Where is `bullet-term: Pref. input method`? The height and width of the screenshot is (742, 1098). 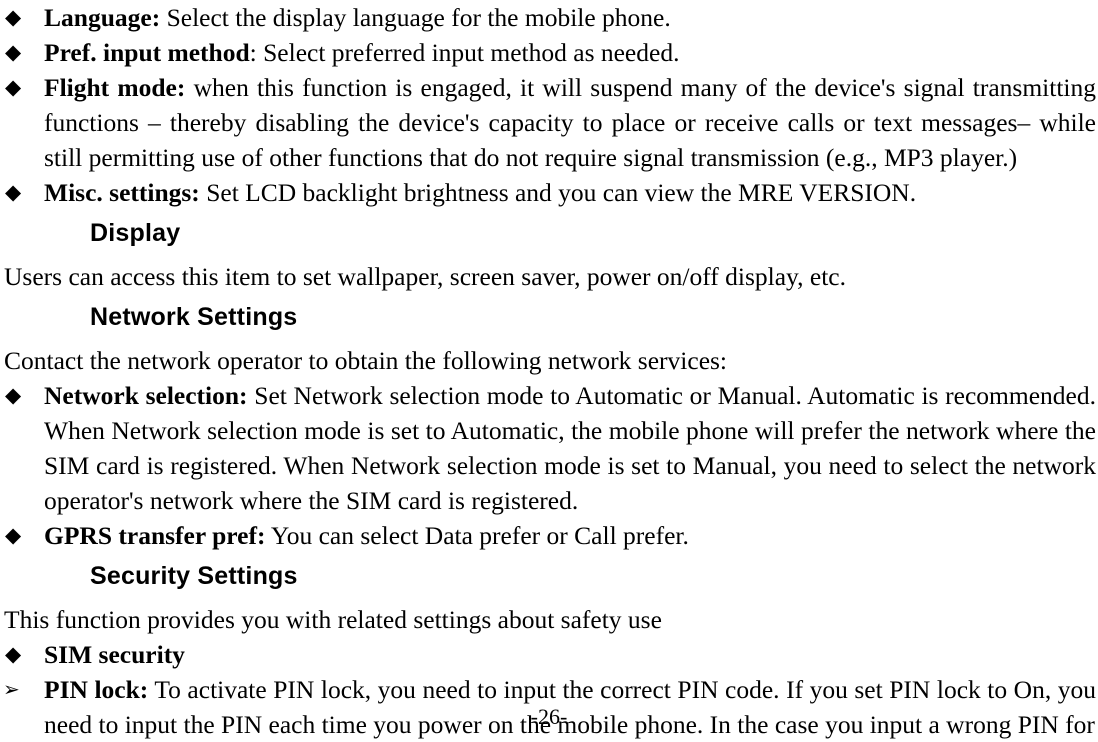
bullet-term: Pref. input method is located at coordinates (147, 52).